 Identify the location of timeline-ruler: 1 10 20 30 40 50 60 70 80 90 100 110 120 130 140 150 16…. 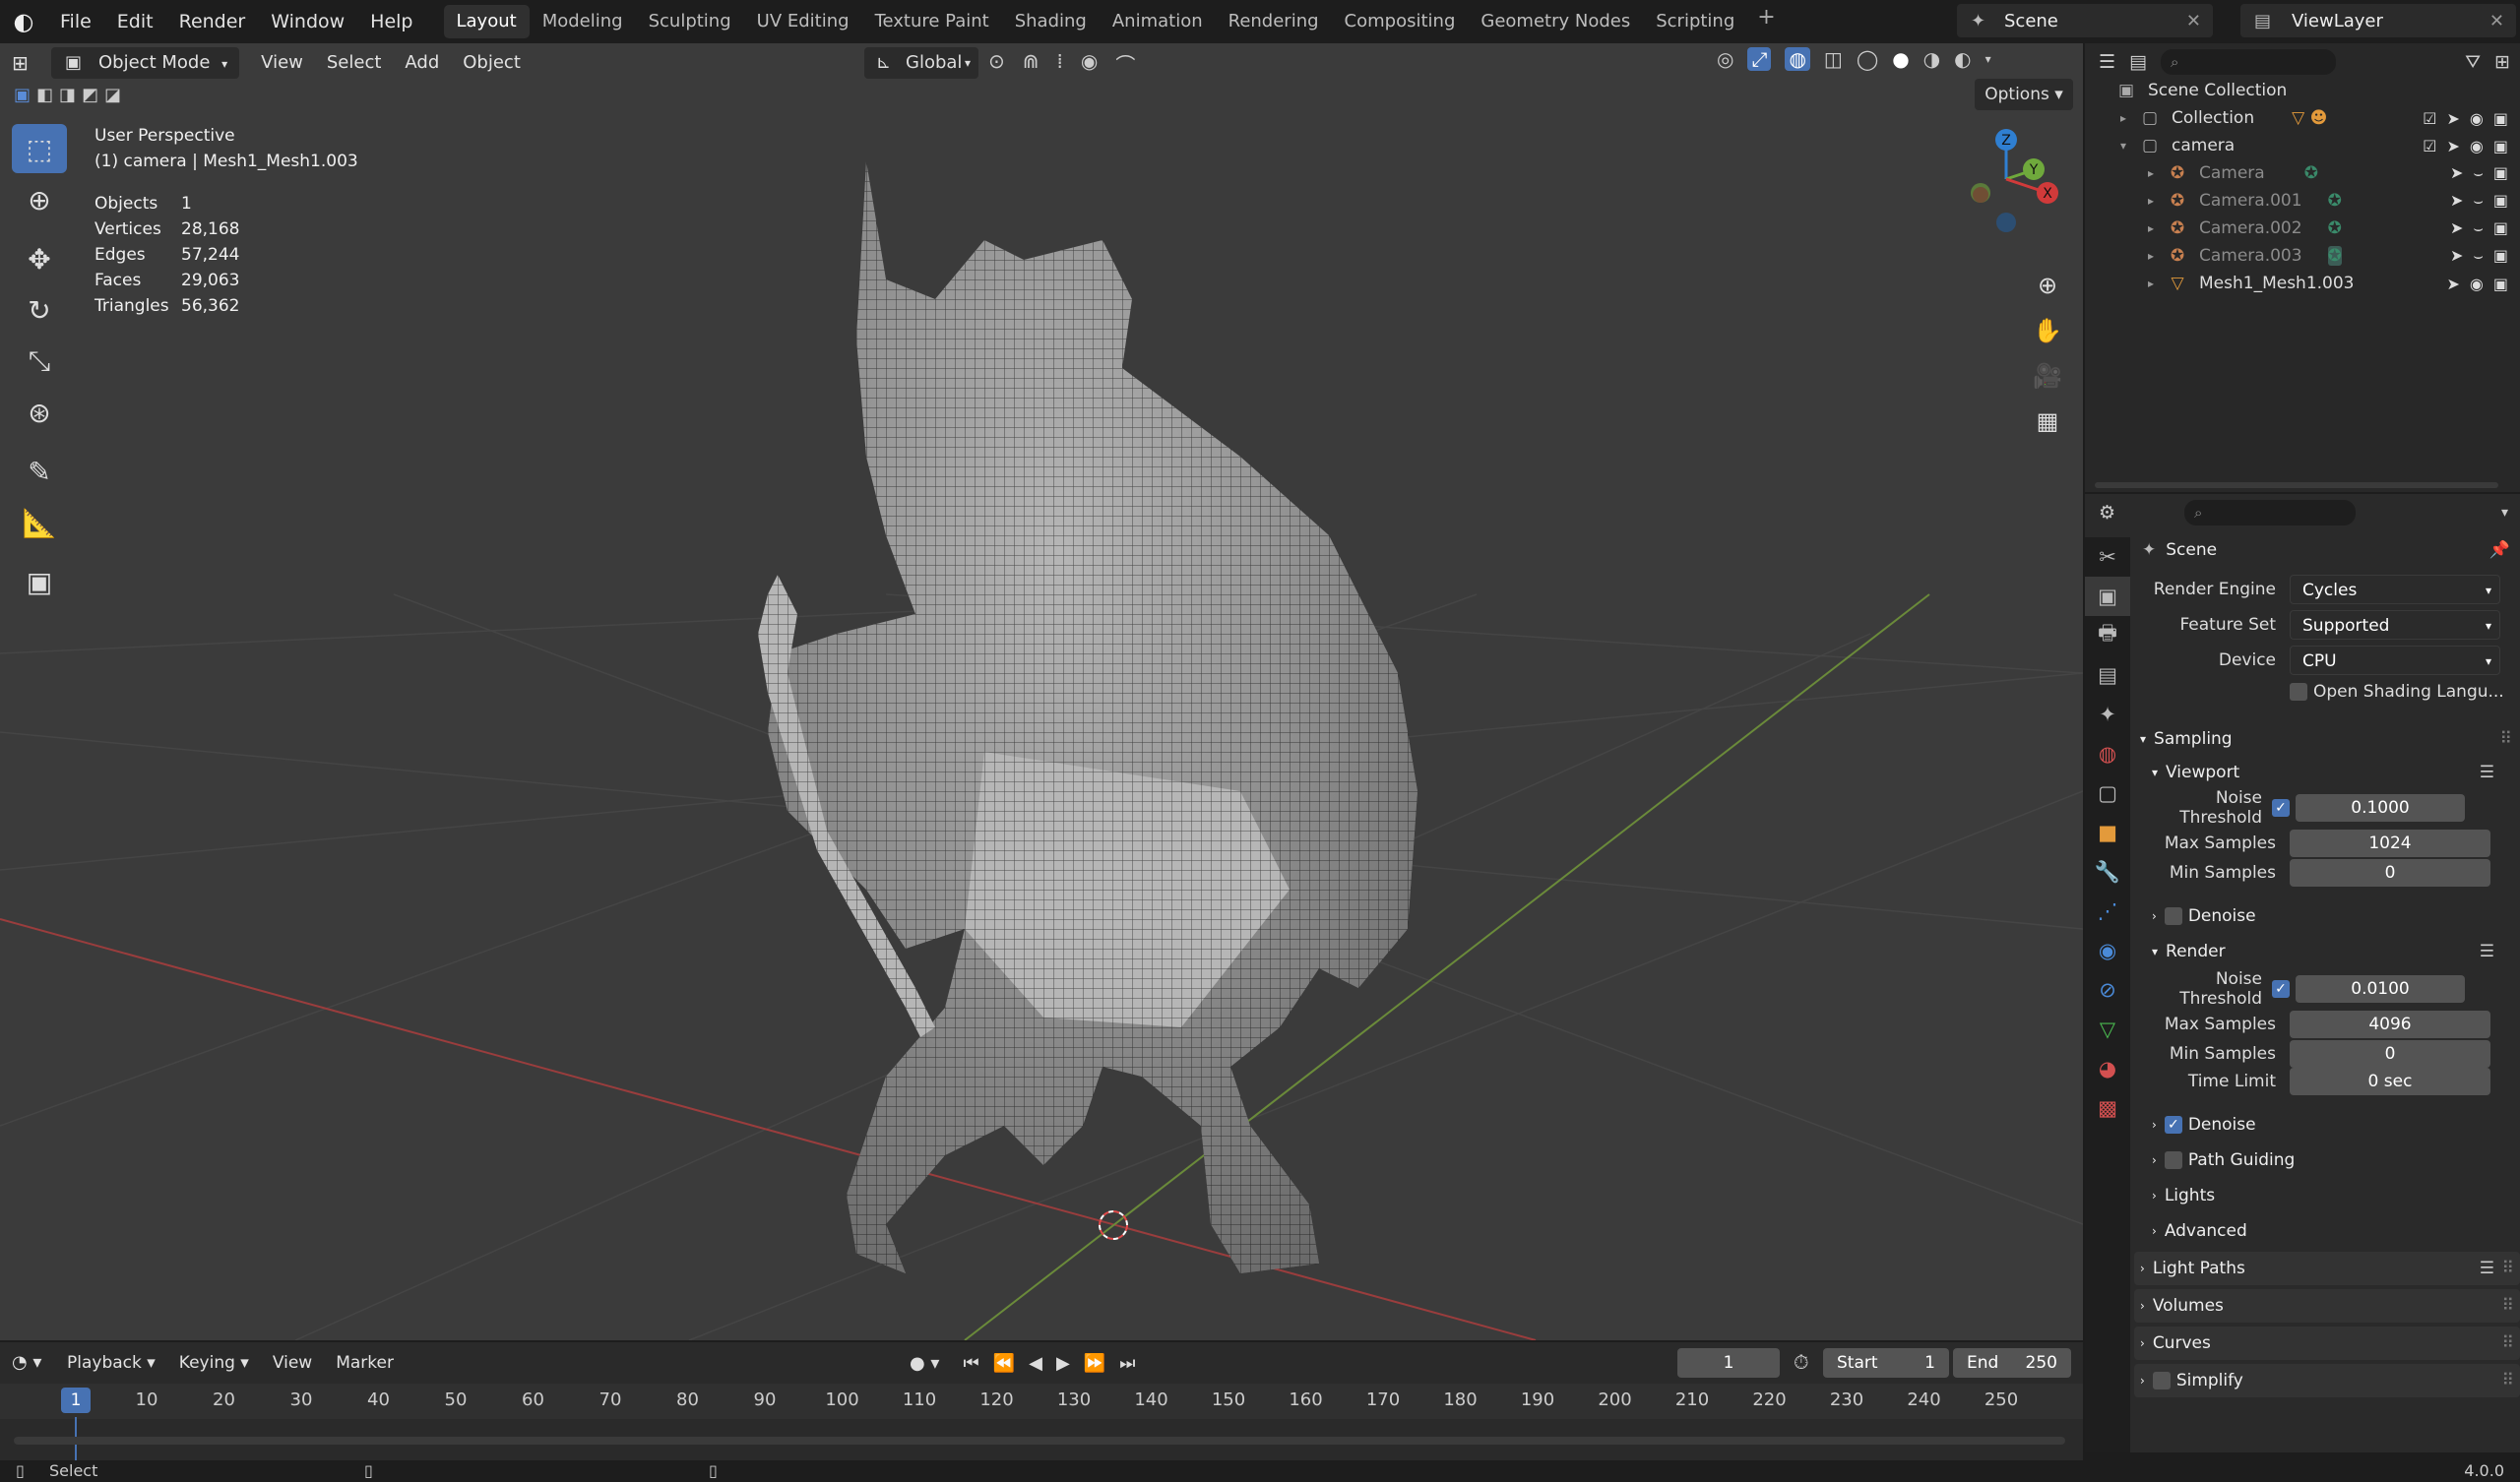
(1041, 1401).